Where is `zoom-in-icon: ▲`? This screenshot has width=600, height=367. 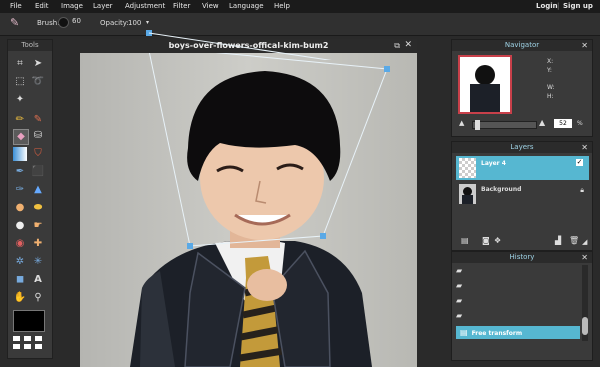
zoom-in-icon: ▲ is located at coordinates (542, 122).